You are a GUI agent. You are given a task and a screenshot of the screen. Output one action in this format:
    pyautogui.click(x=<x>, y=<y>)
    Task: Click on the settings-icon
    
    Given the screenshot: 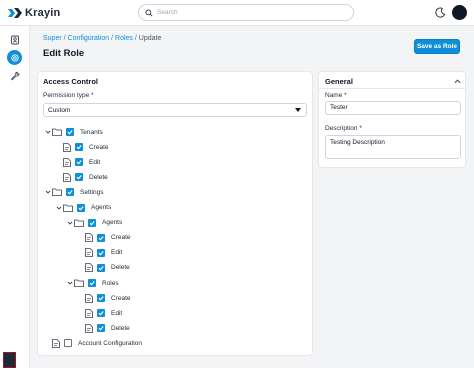 What is the action you would take?
    pyautogui.click(x=14, y=57)
    